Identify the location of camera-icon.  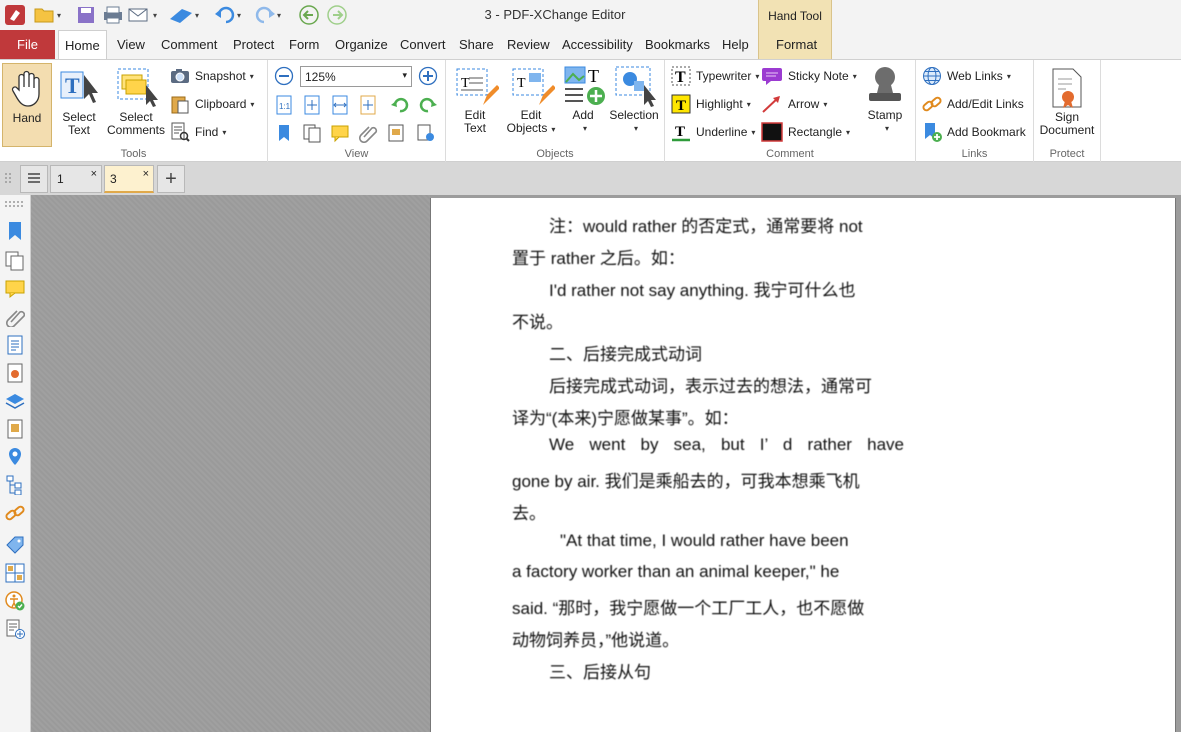
(180, 76).